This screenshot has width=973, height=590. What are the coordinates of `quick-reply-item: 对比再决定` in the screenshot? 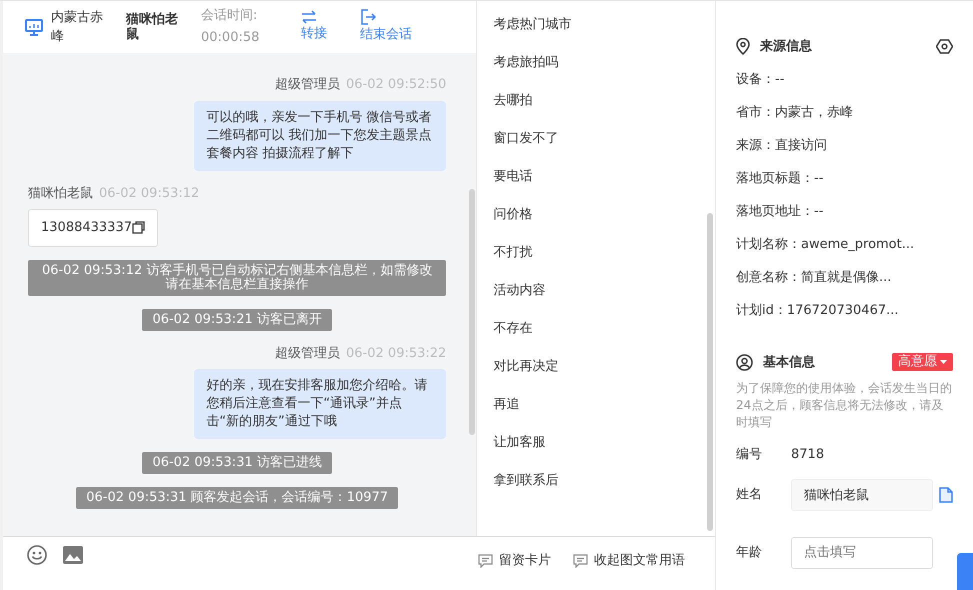 It's located at (604, 367).